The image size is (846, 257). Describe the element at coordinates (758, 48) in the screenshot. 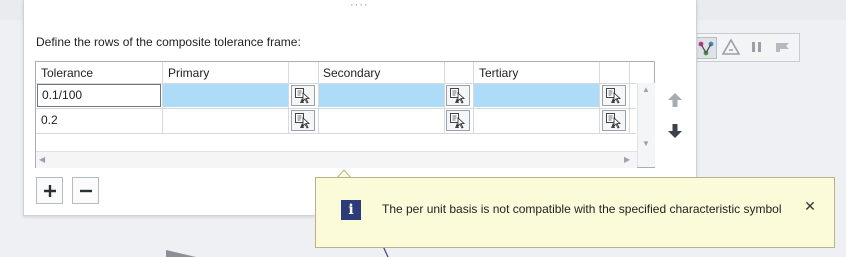

I see `pause-icon` at that location.